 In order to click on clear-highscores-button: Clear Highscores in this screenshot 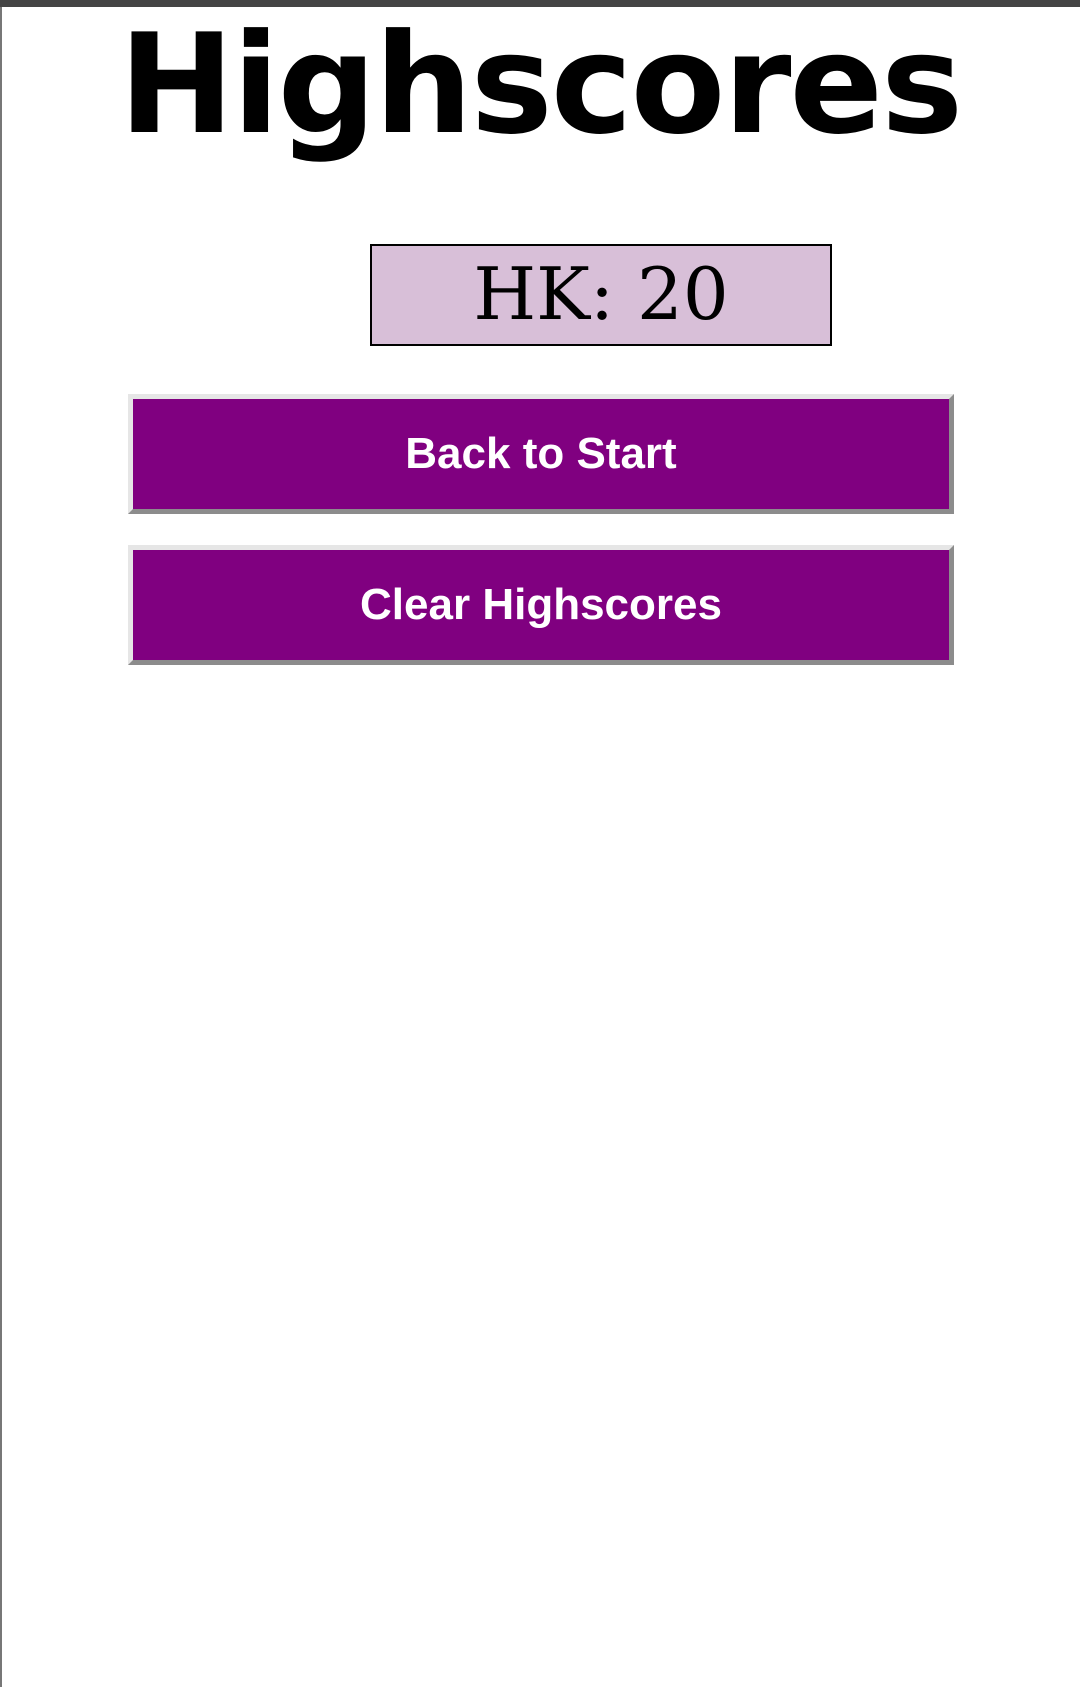, I will do `click(541, 605)`.